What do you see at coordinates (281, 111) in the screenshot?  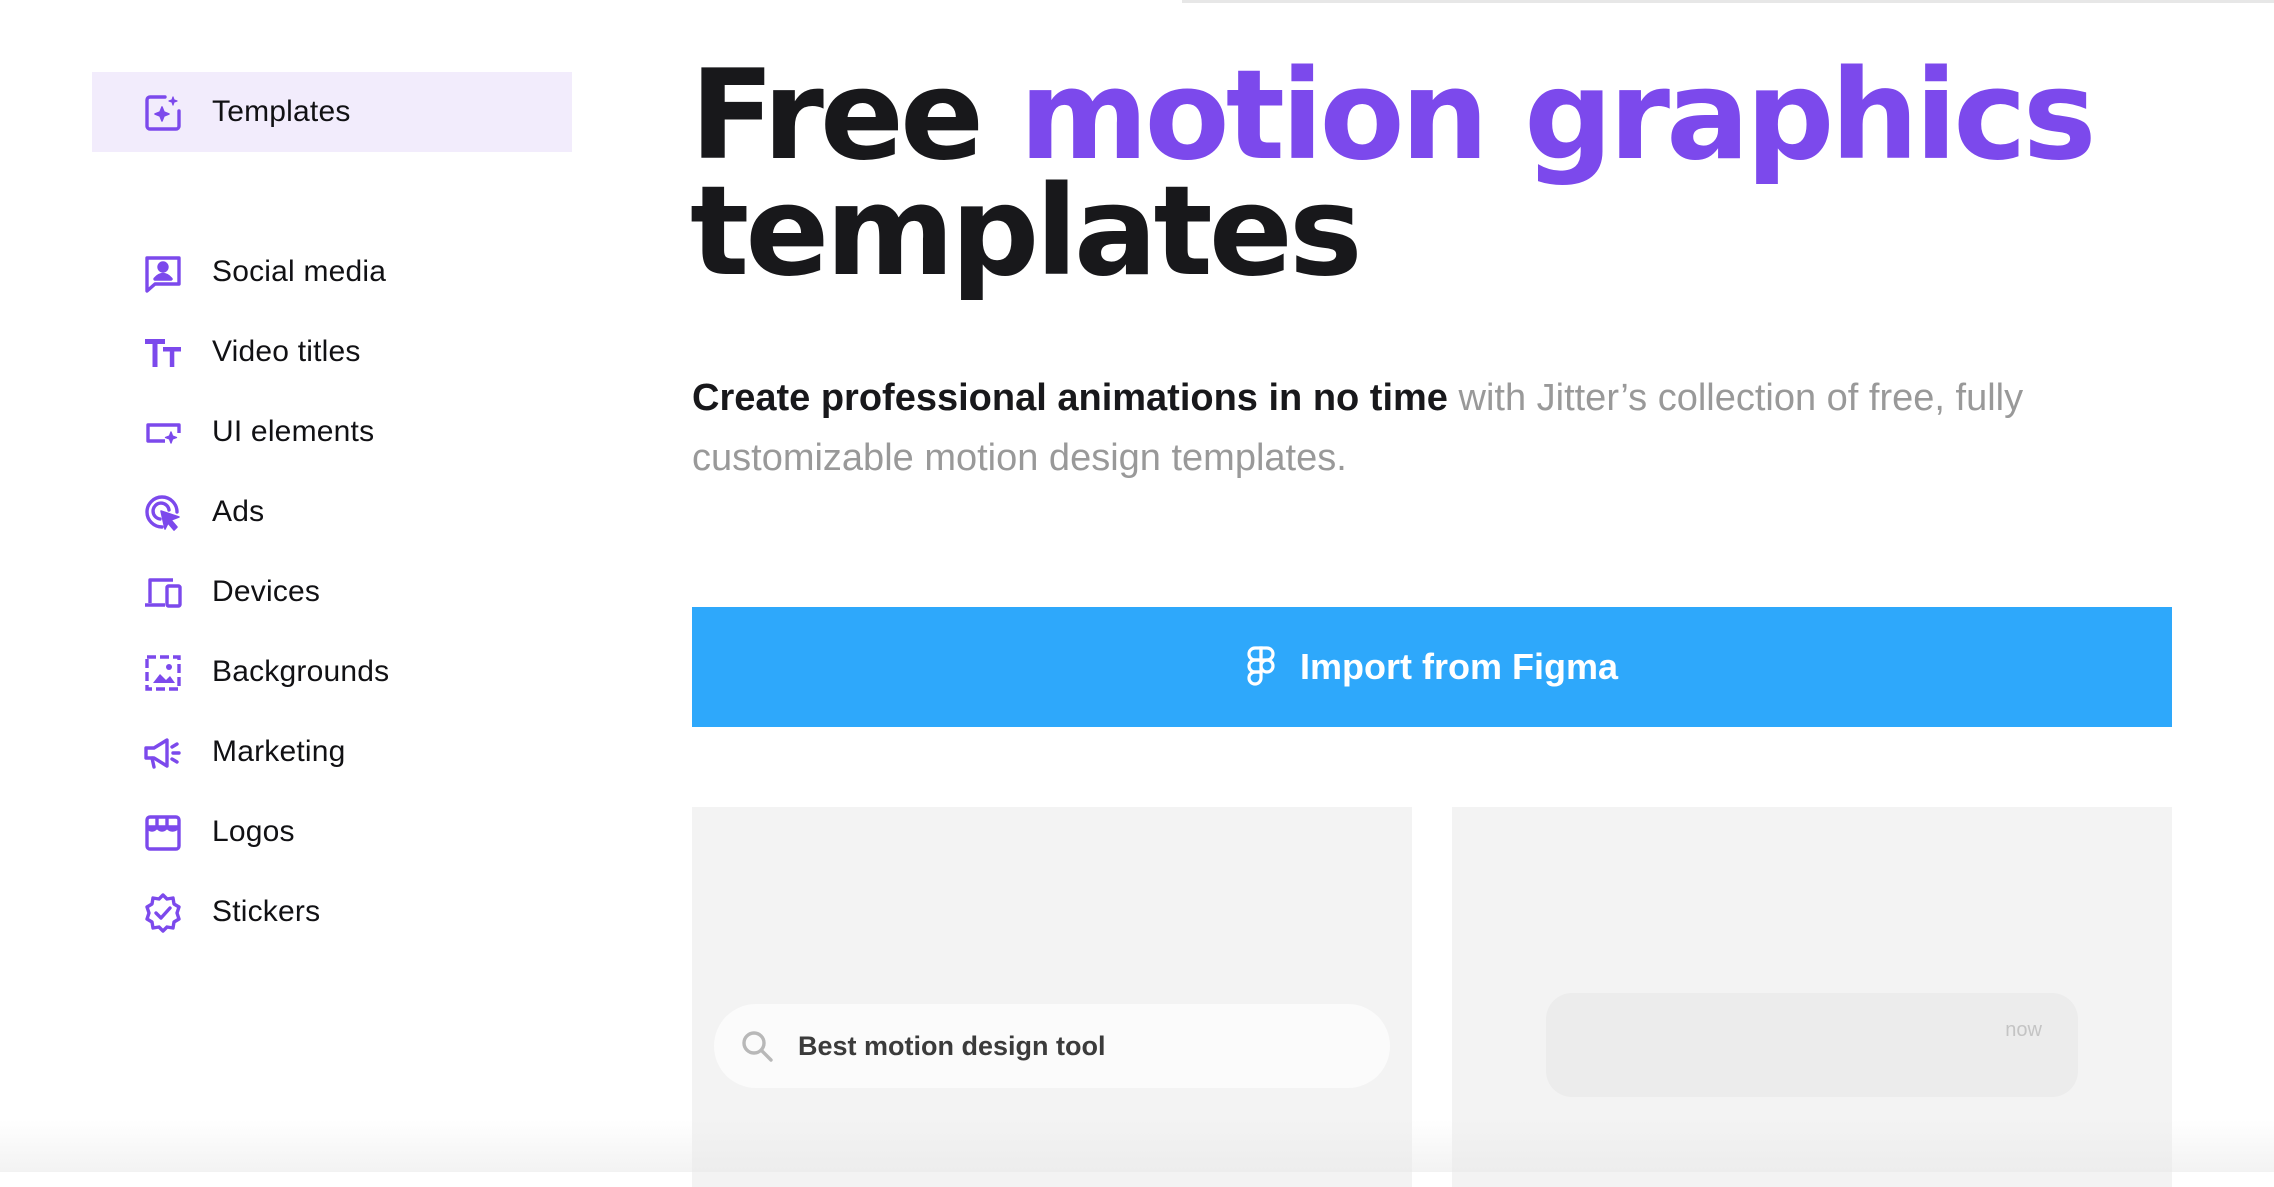 I see `sidebar-item-label: Templates` at bounding box center [281, 111].